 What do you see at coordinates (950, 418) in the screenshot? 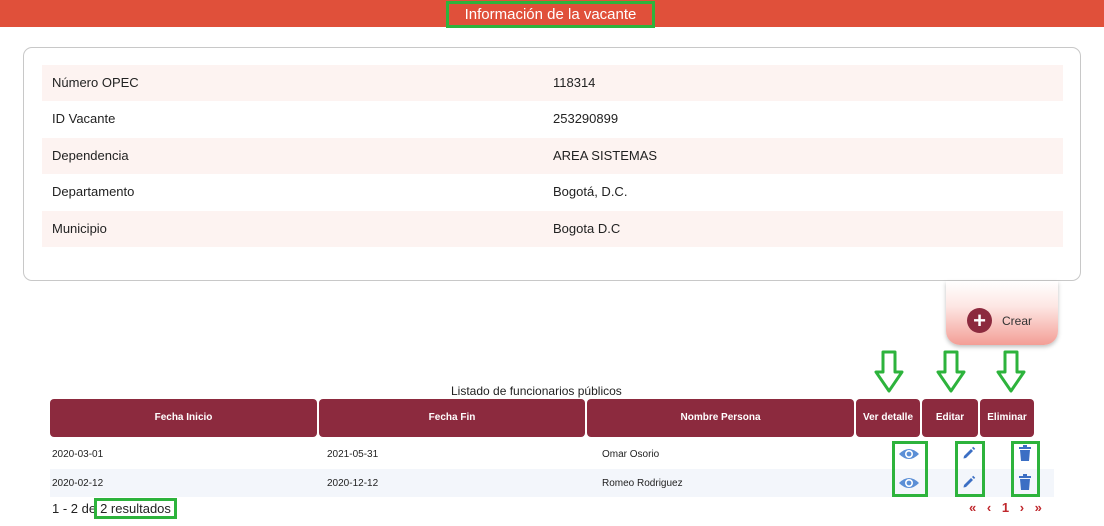
I see `column-header-editar: Editar` at bounding box center [950, 418].